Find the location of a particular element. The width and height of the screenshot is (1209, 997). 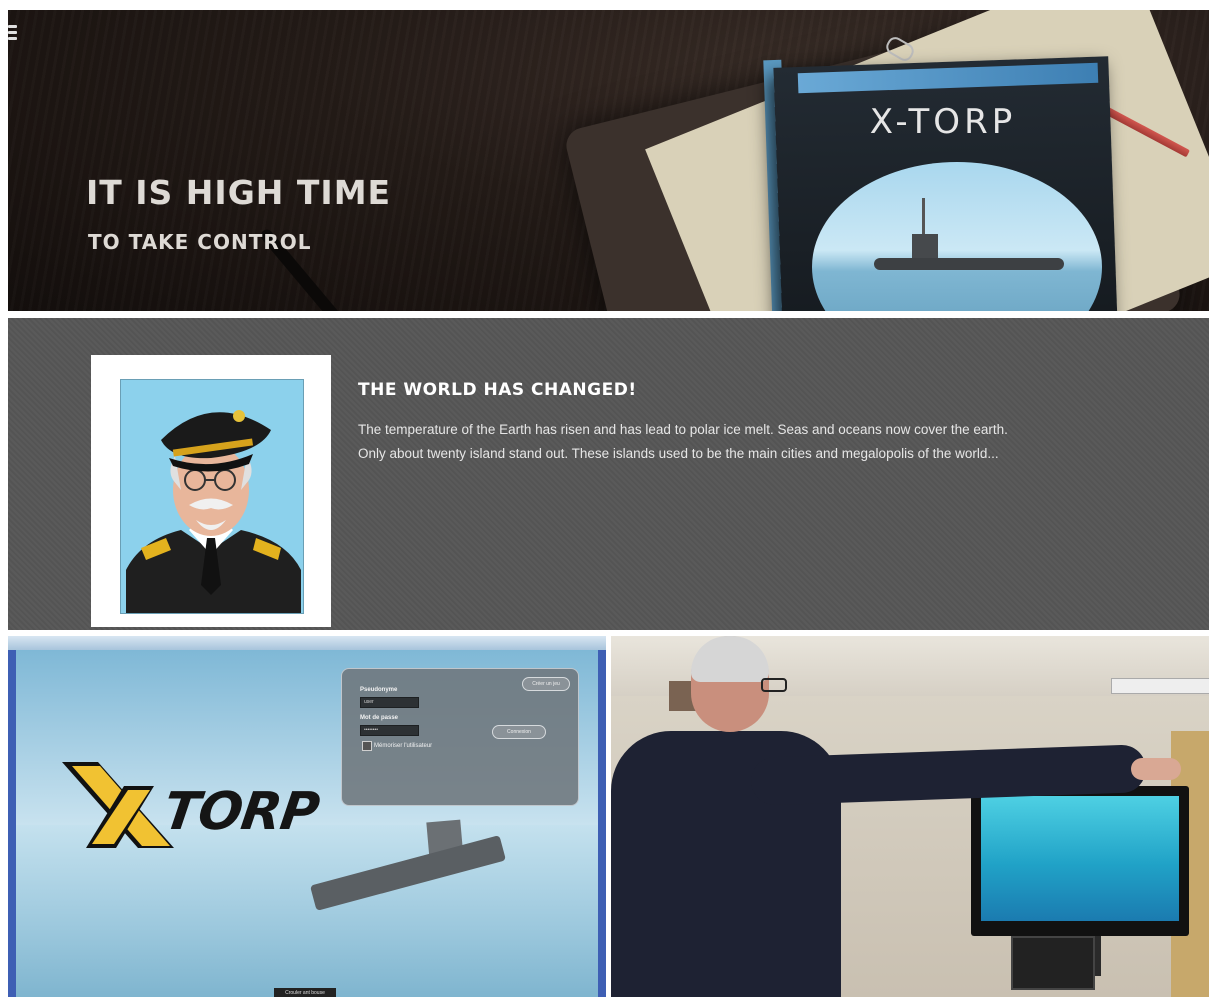

remember-label: Mémoriser l'utilisateur is located at coordinates (403, 746).